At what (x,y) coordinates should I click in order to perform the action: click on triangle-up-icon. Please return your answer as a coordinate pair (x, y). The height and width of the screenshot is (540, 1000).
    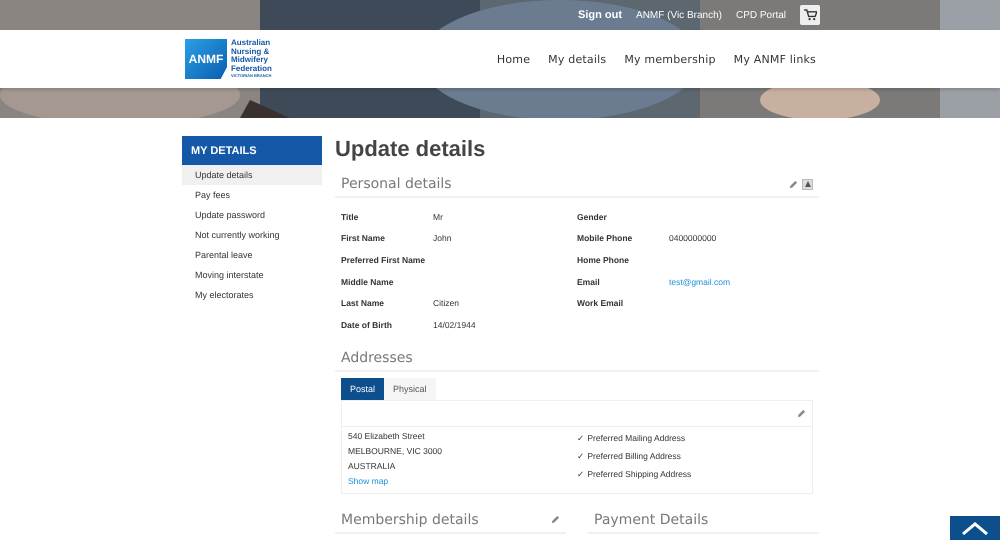
    Looking at the image, I should click on (807, 184).